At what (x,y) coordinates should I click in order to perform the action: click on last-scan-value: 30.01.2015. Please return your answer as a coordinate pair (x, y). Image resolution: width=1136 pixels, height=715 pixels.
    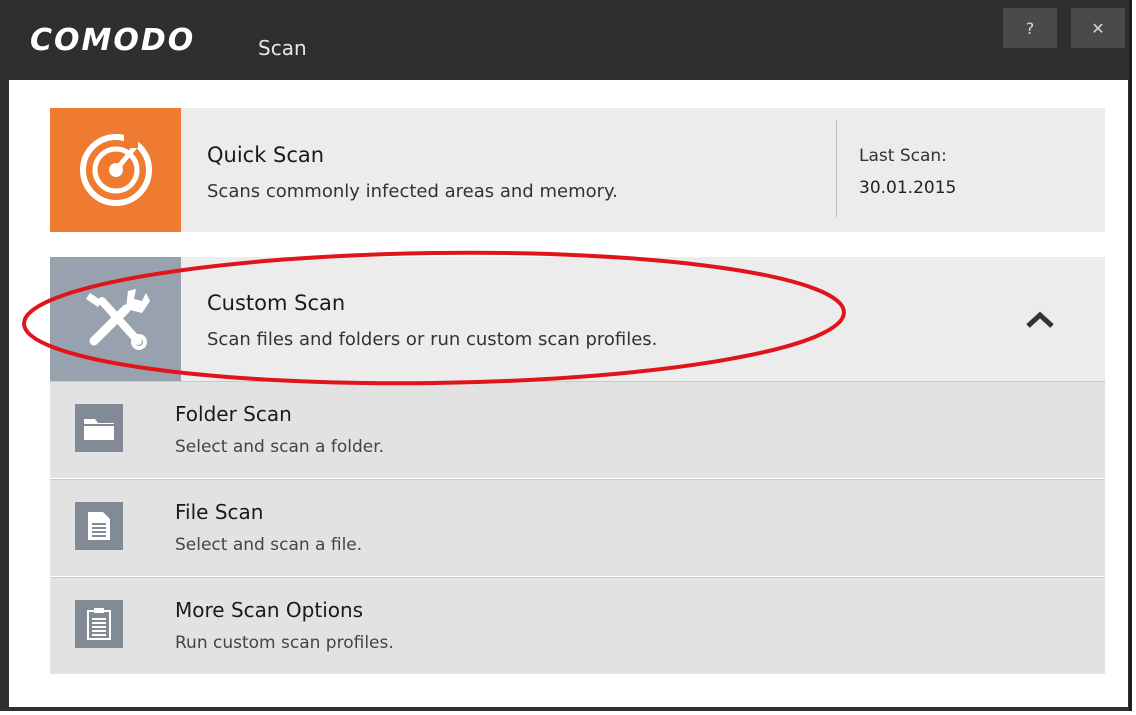
    Looking at the image, I should click on (908, 188).